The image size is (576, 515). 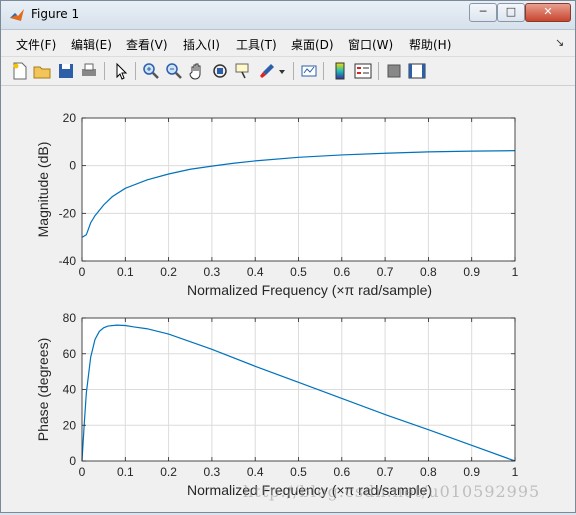 I want to click on menu-insert: 插入(I), so click(x=201, y=44).